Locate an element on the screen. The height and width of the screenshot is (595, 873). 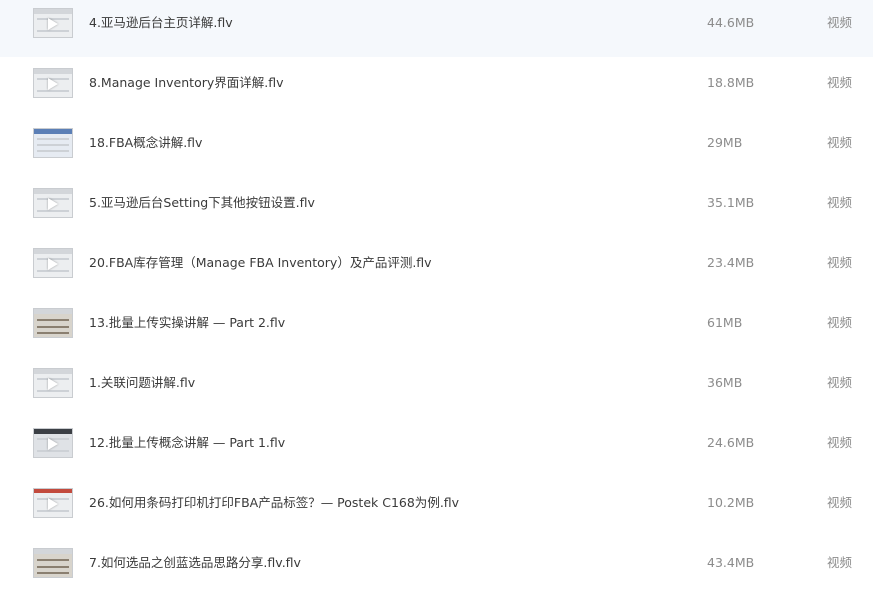
file-name: 1.关联问题讲解.flv is located at coordinates (142, 383).